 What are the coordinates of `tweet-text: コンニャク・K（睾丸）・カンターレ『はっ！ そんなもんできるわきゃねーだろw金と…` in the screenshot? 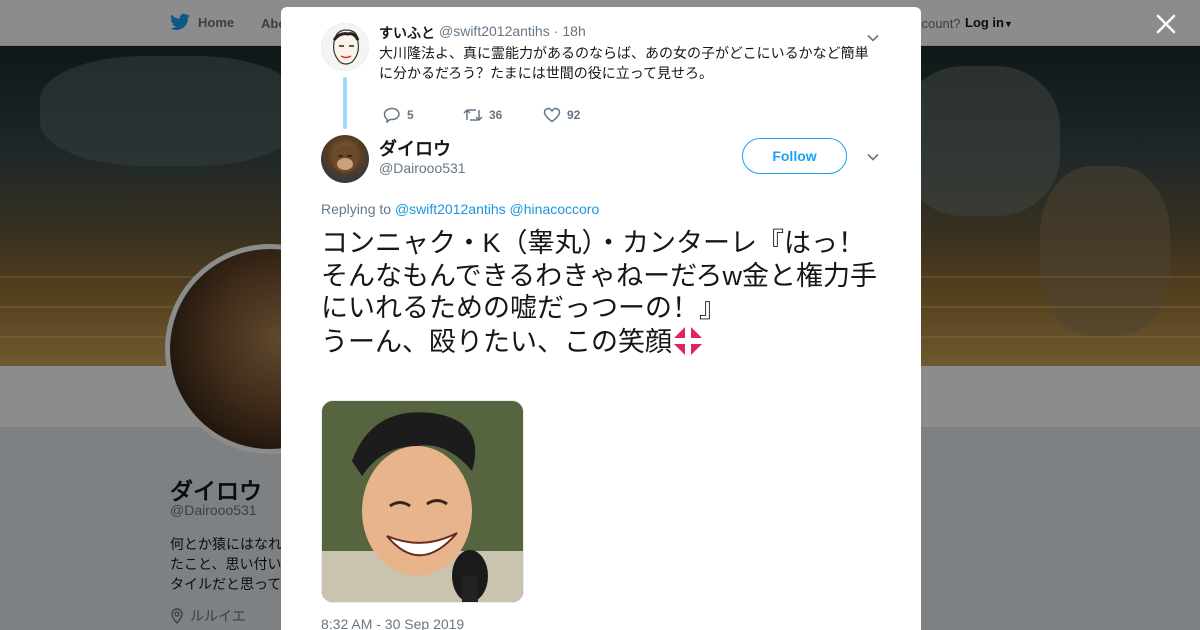 It's located at (601, 292).